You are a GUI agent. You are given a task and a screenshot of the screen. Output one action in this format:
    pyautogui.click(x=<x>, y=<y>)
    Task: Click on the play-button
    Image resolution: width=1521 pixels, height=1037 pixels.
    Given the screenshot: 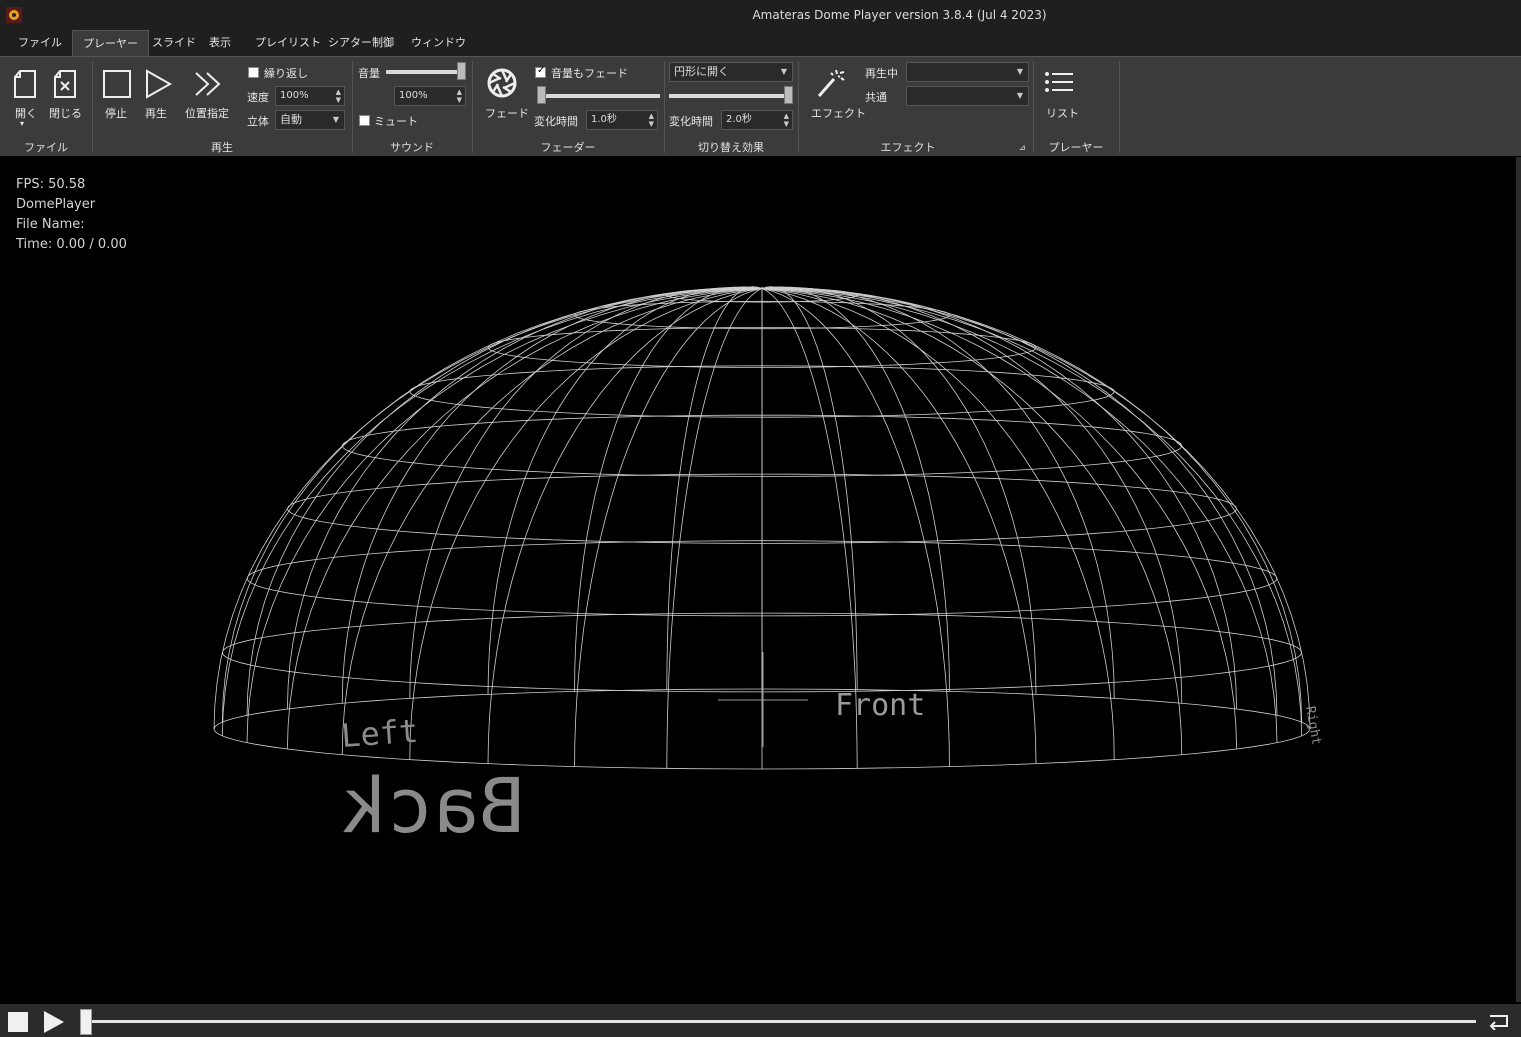 What is the action you would take?
    pyautogui.click(x=158, y=85)
    